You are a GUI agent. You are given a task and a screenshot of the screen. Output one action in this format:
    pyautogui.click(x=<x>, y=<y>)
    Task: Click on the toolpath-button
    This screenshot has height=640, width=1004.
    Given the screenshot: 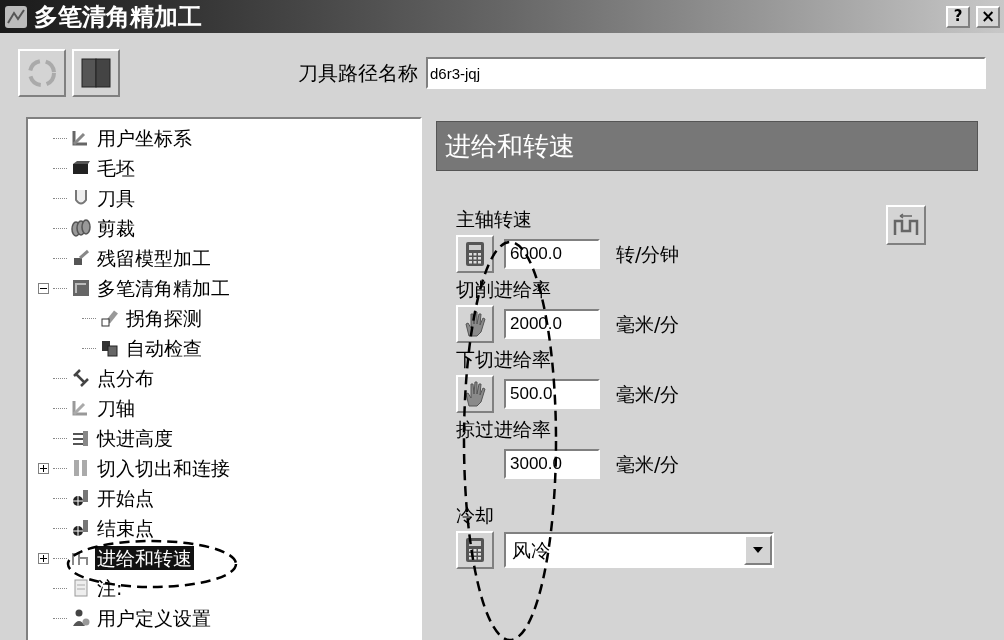 What is the action you would take?
    pyautogui.click(x=96, y=73)
    